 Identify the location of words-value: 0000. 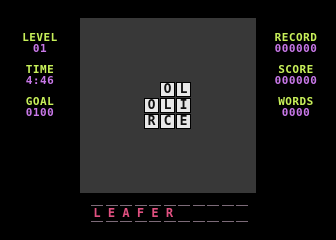
(296, 112).